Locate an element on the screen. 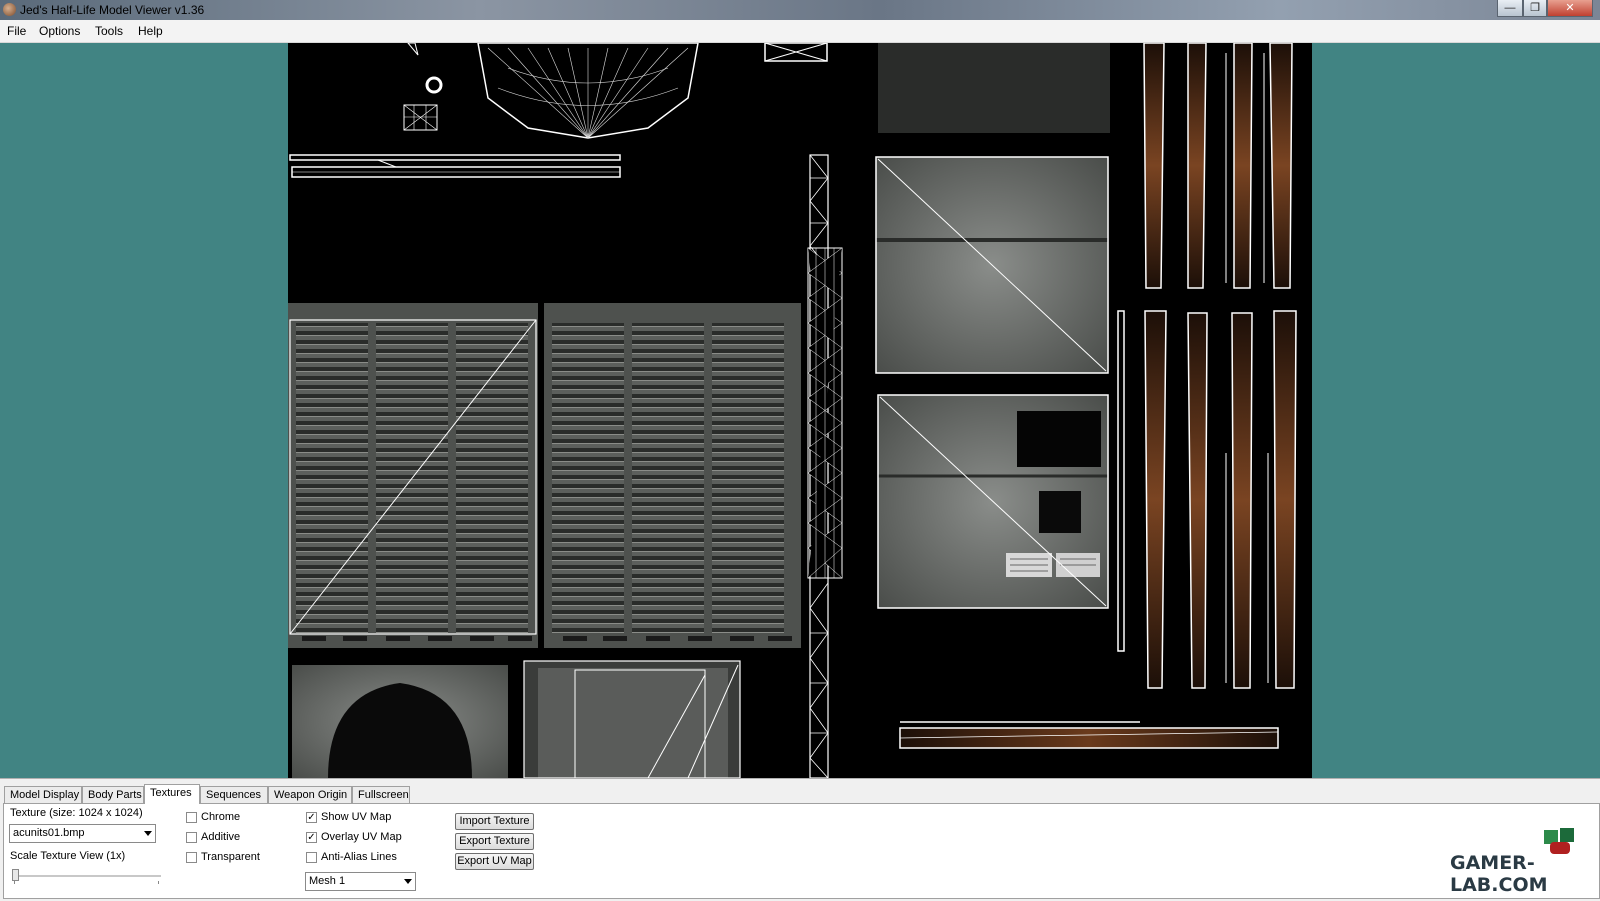 This screenshot has height=901, width=1600. show-uv-map-checkbox: ✓ is located at coordinates (311, 817).